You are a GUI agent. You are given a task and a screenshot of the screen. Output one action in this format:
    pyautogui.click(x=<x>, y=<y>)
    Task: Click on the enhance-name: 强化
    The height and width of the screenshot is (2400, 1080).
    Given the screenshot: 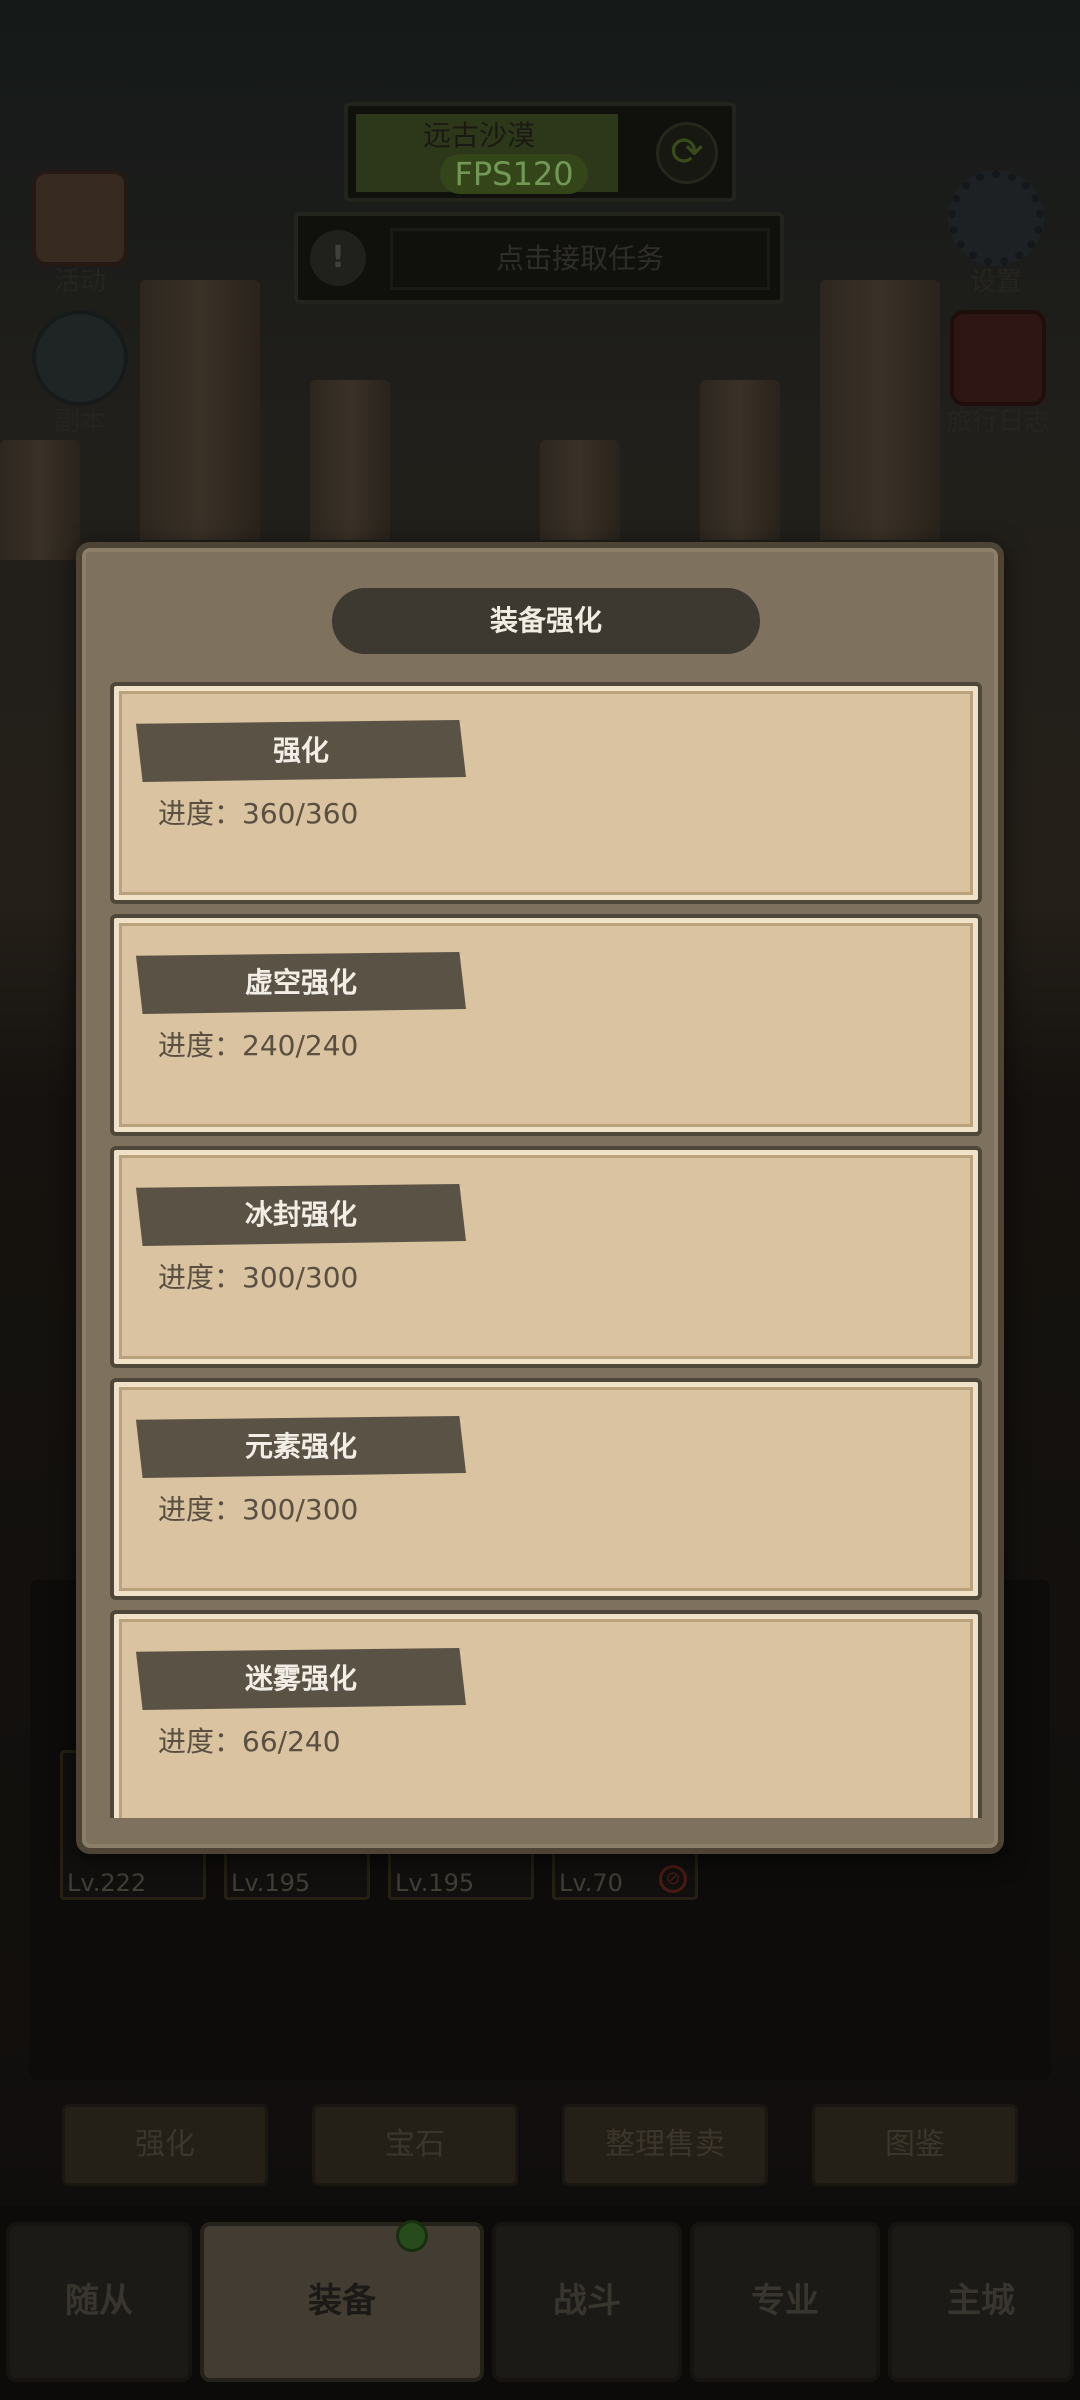 What is the action you would take?
    pyautogui.click(x=301, y=751)
    